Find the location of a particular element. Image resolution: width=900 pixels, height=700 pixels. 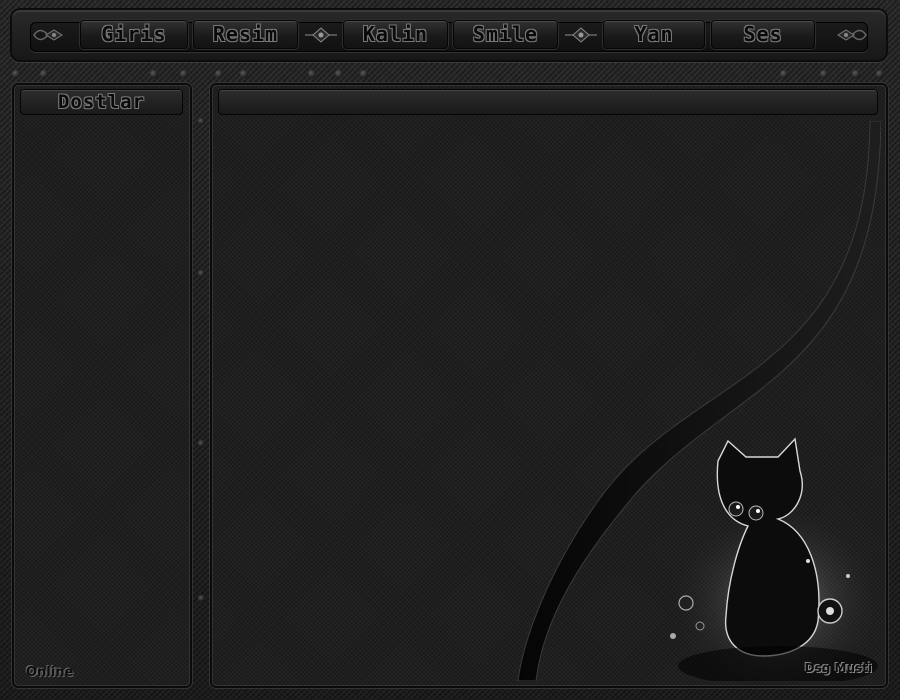

online-status-label: Online is located at coordinates (50, 672).